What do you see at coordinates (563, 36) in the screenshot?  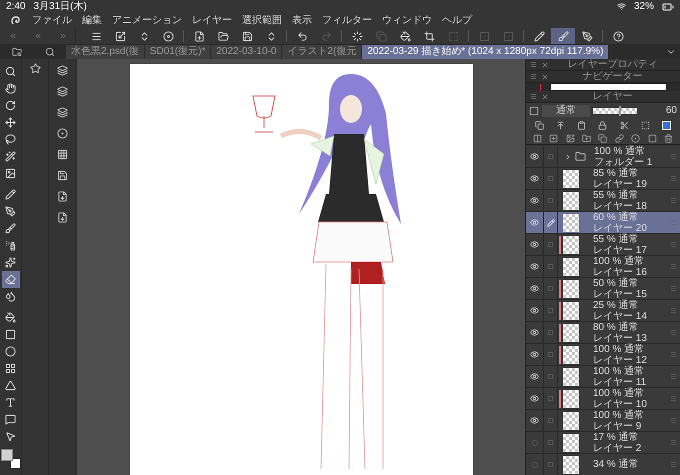 I see `toolbar-button` at bounding box center [563, 36].